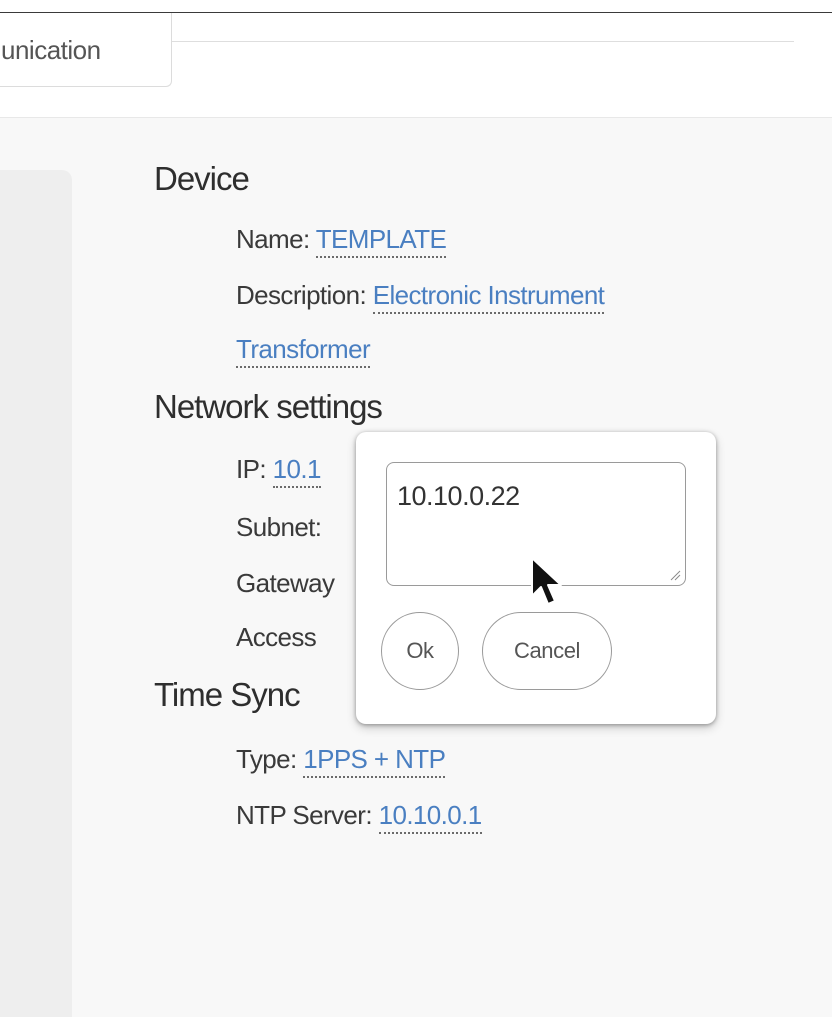 Image resolution: width=832 pixels, height=1017 pixels. Describe the element at coordinates (51, 50) in the screenshot. I see `tab-communication-label: unication` at that location.